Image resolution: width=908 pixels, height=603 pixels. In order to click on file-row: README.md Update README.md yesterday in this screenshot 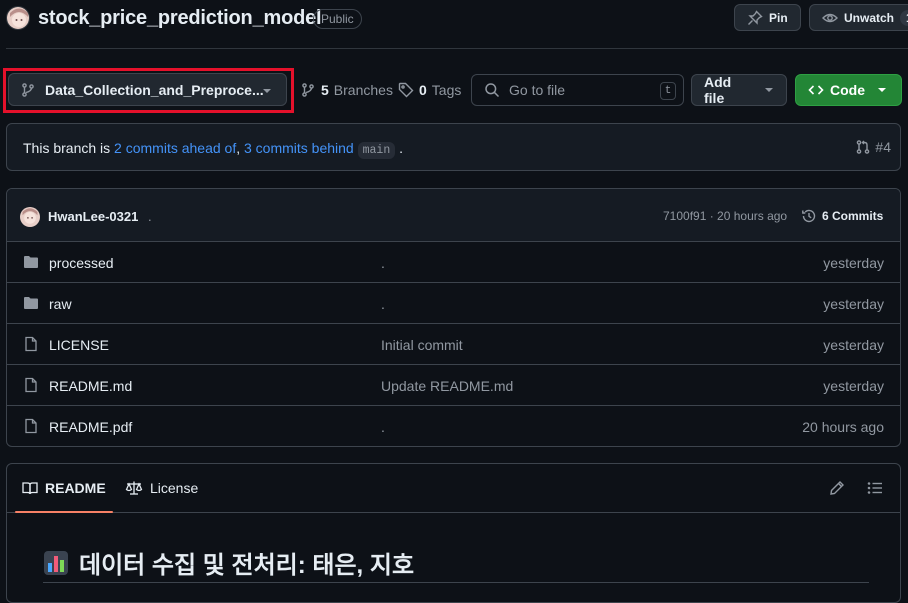, I will do `click(453, 385)`.